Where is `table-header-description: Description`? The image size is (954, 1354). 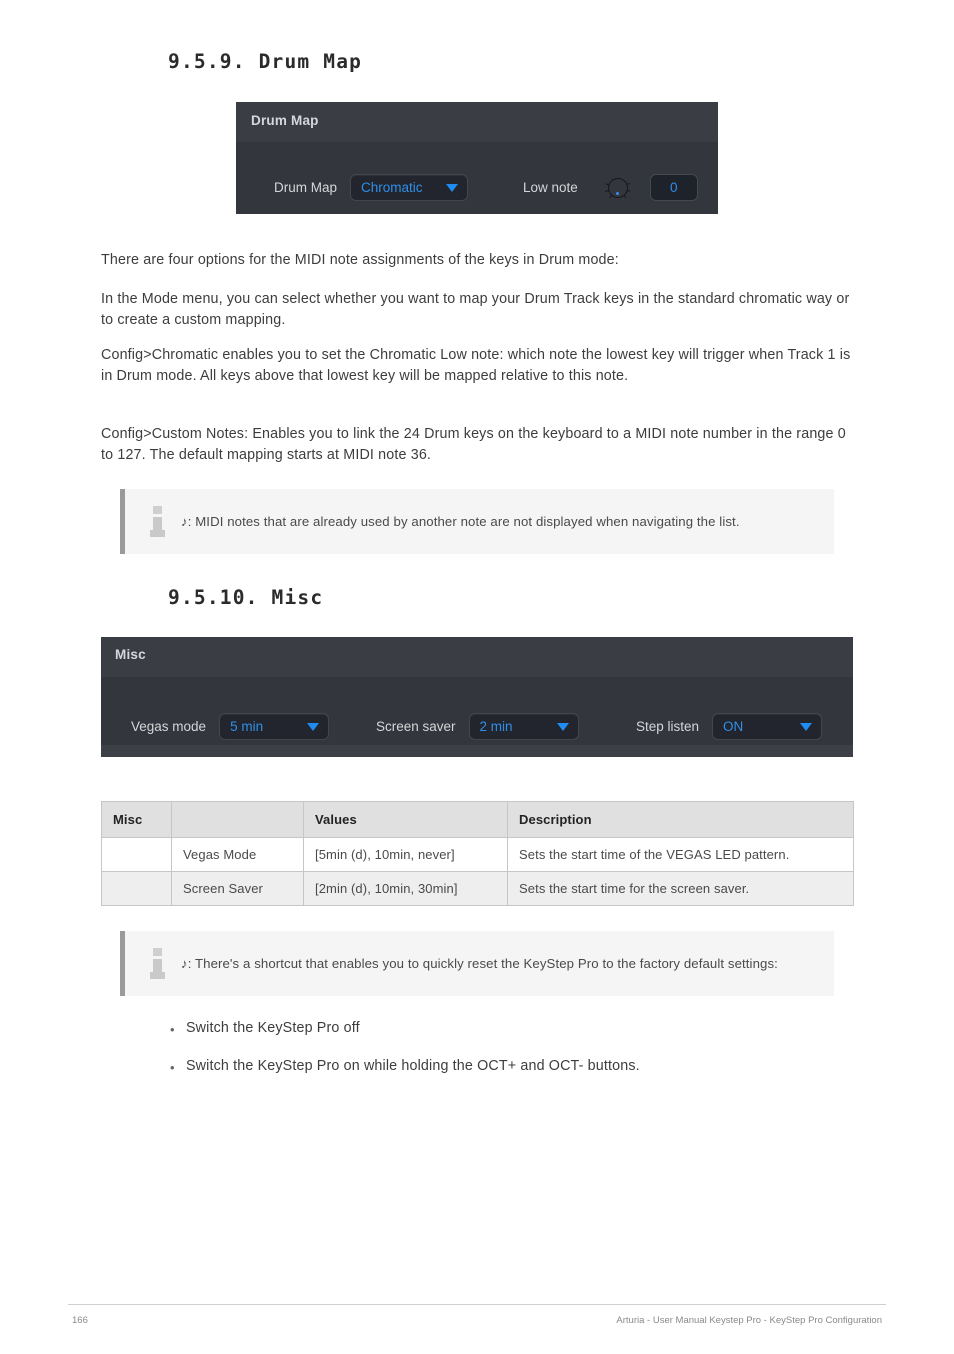 table-header-description: Description is located at coordinates (680, 819).